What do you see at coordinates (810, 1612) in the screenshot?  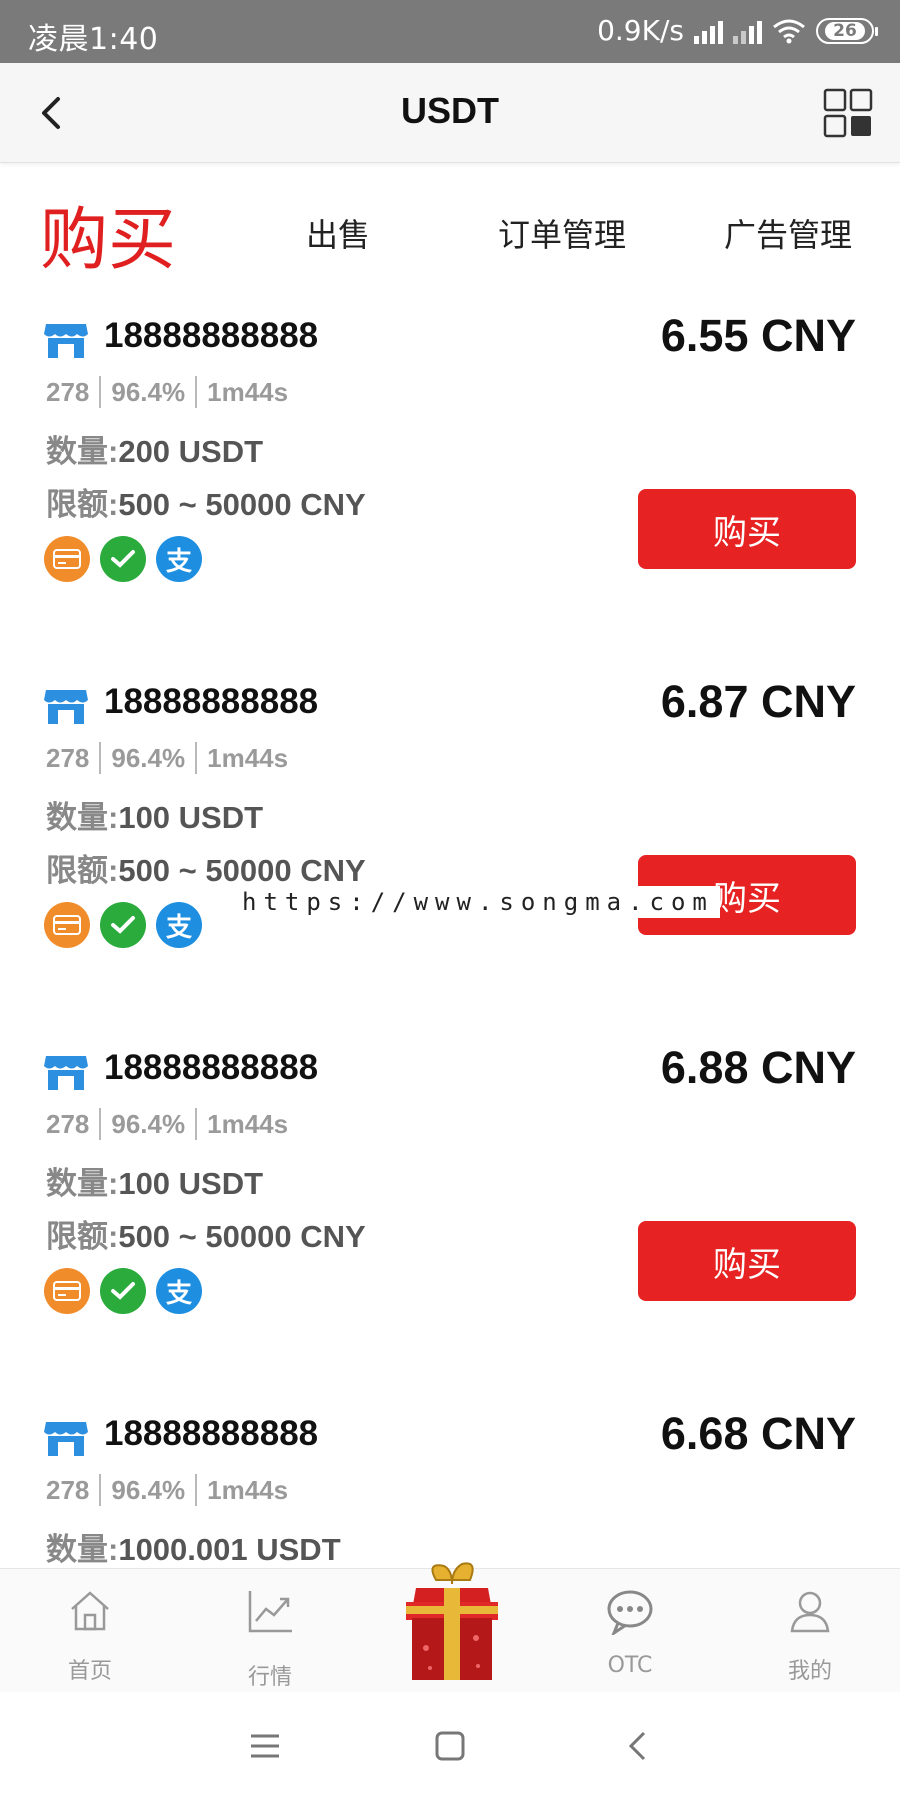 I see `user-icon` at bounding box center [810, 1612].